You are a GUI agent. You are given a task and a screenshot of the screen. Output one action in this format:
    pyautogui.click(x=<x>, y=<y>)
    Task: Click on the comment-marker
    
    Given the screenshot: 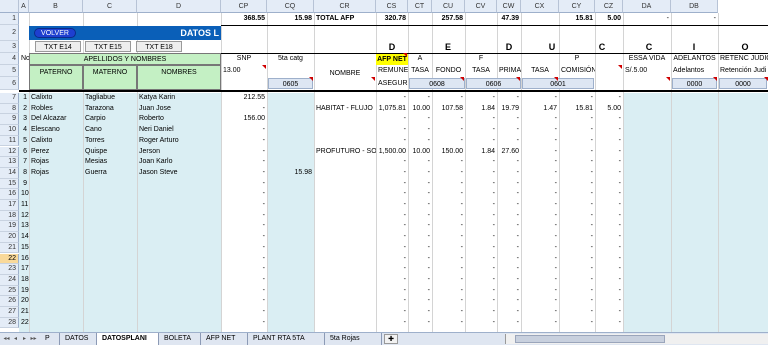 What is the action you would take?
    pyautogui.click(x=462, y=79)
    